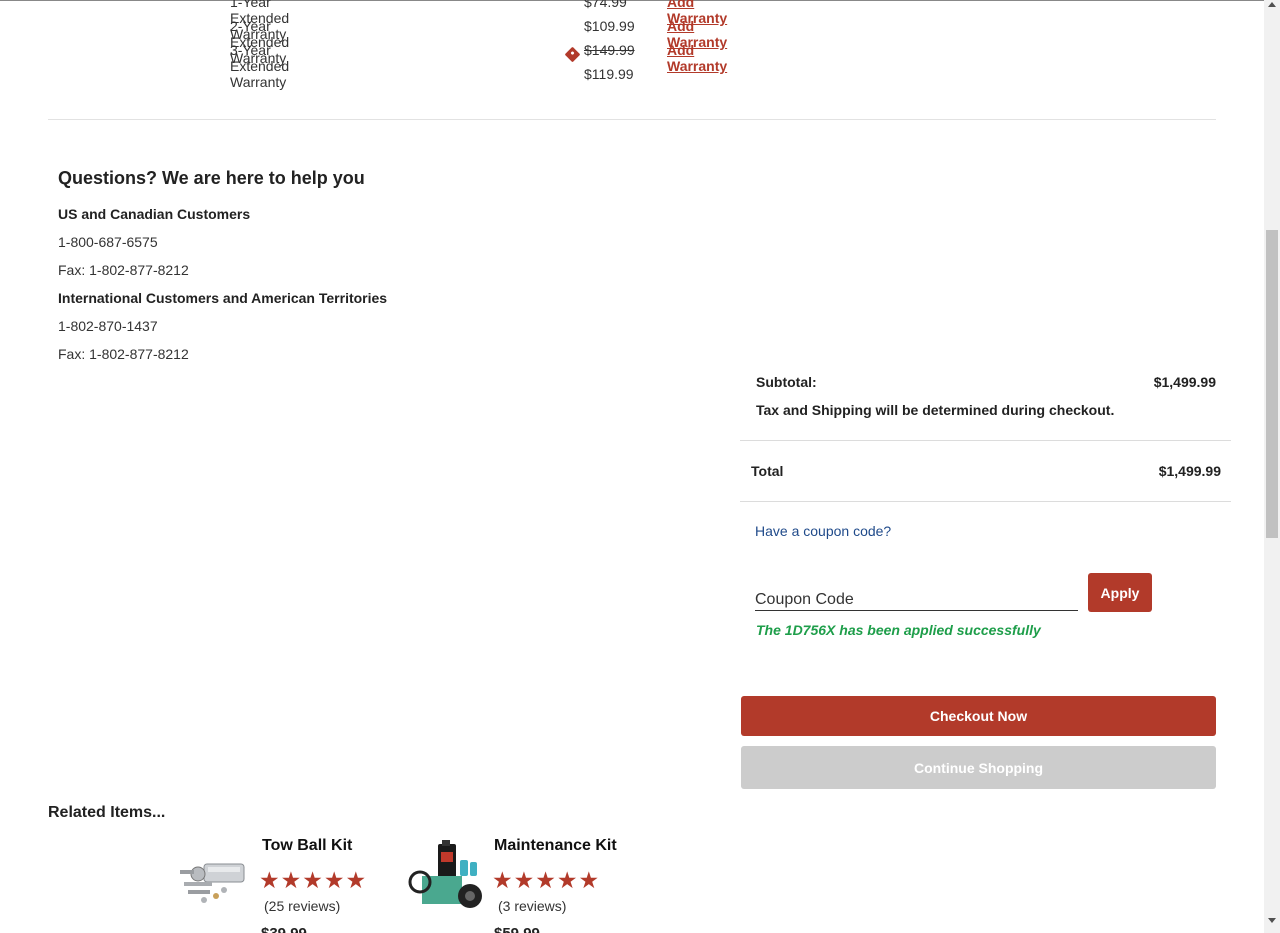 The width and height of the screenshot is (1280, 933). I want to click on coupon-code-link: Have a coupon code?, so click(823, 531).